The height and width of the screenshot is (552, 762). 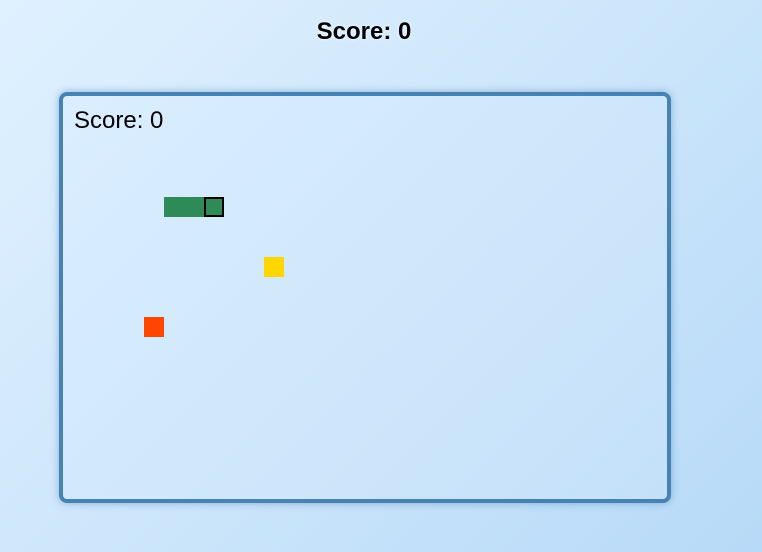 What do you see at coordinates (154, 327) in the screenshot?
I see `bonus-item` at bounding box center [154, 327].